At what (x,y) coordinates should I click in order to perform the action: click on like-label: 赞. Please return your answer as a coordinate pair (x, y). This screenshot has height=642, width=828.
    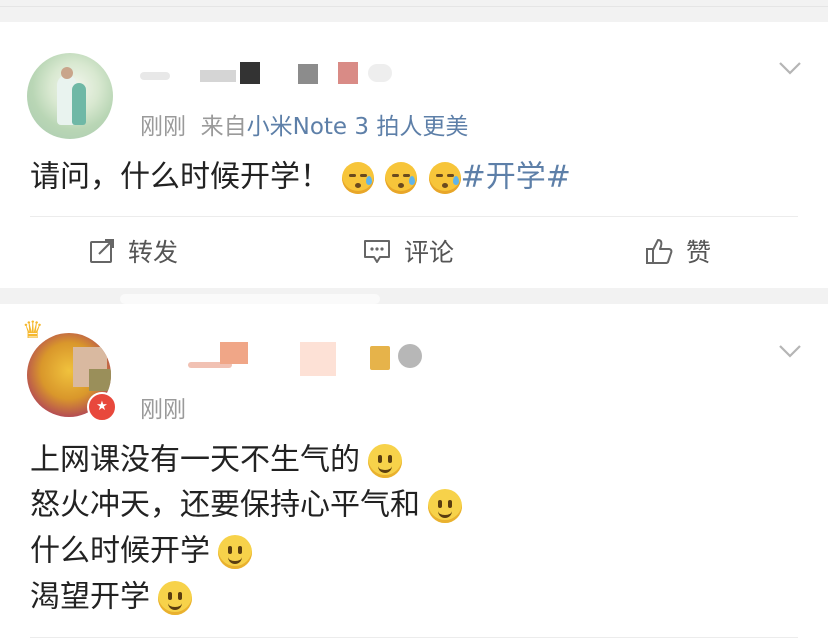
    Looking at the image, I should click on (699, 252).